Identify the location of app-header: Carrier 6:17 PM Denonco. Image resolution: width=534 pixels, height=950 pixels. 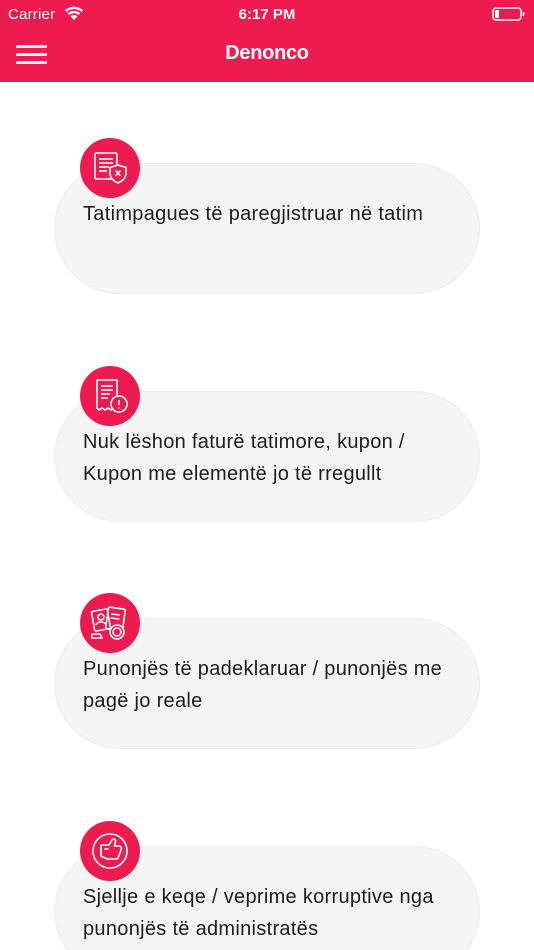
(267, 41).